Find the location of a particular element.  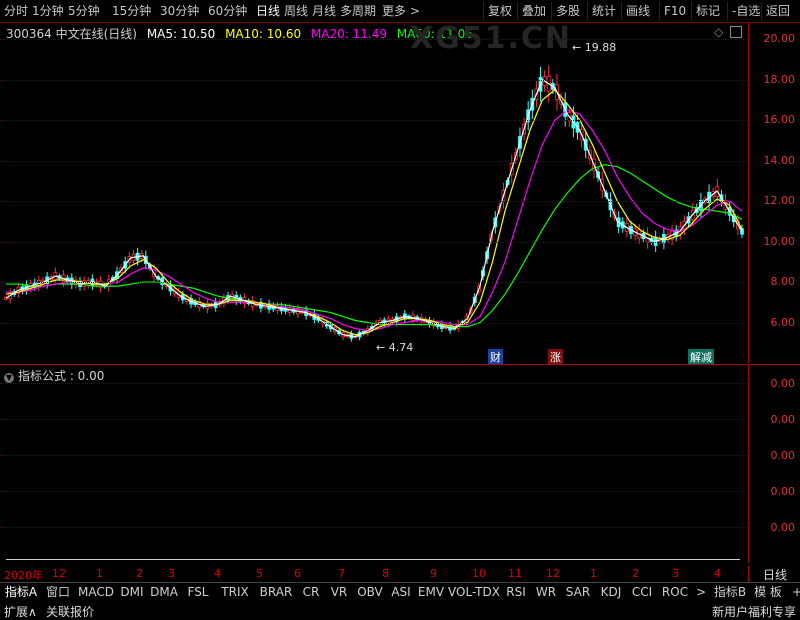

low-price-label: ← 4.74 is located at coordinates (395, 347).